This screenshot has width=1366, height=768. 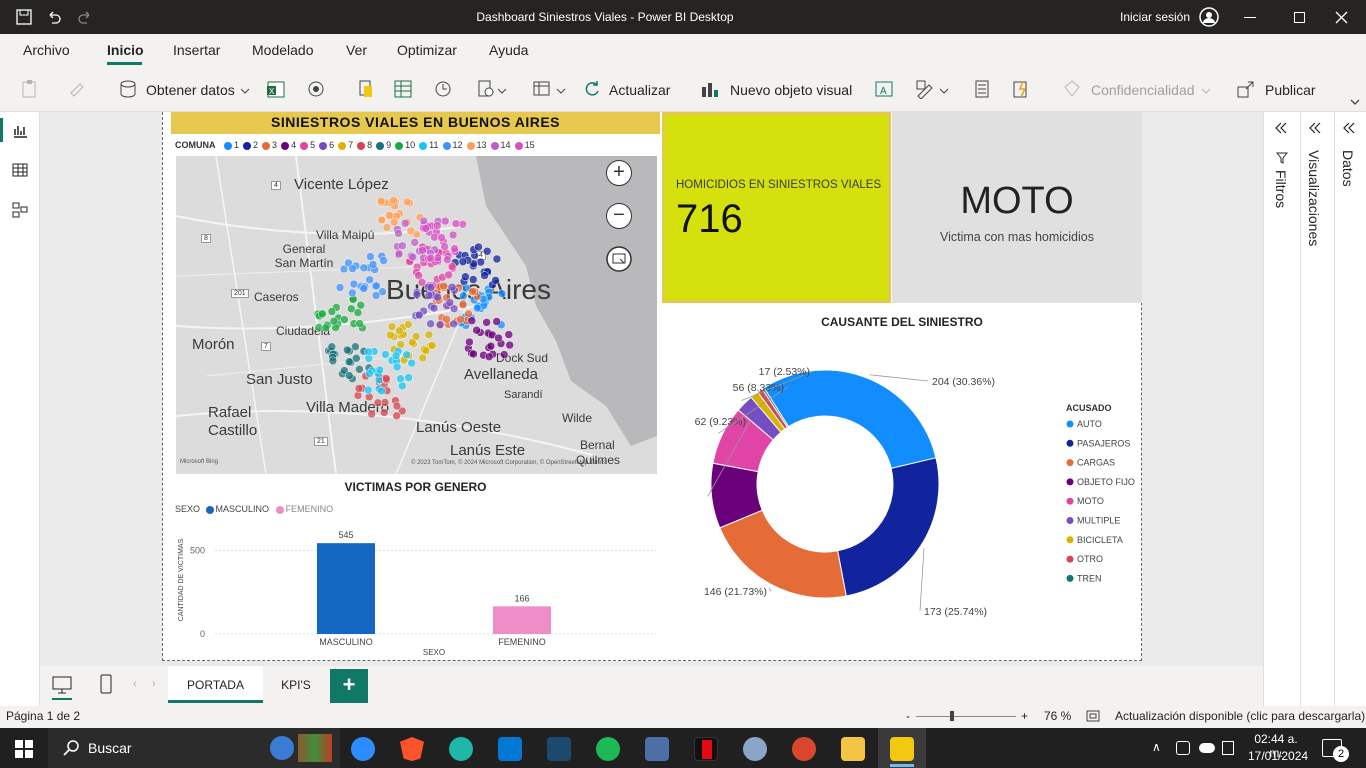 What do you see at coordinates (30, 89) in the screenshot?
I see `paste-icon` at bounding box center [30, 89].